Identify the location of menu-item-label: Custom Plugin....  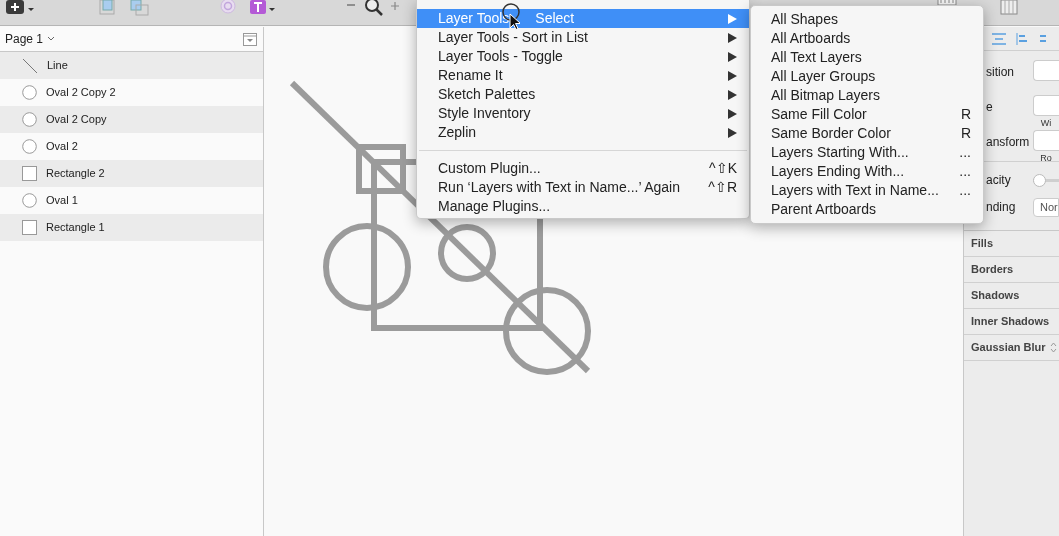
(490, 168).